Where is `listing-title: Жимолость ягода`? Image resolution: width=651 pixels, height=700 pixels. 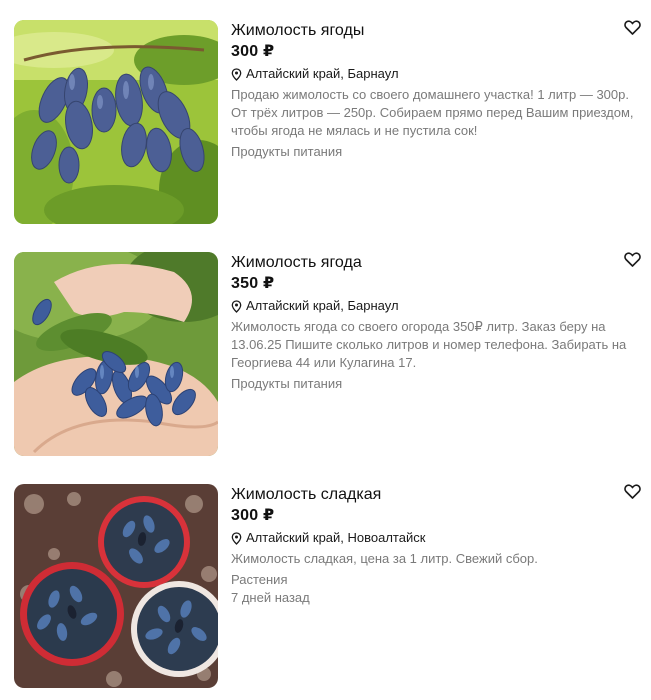 listing-title: Жимолость ягода is located at coordinates (431, 263).